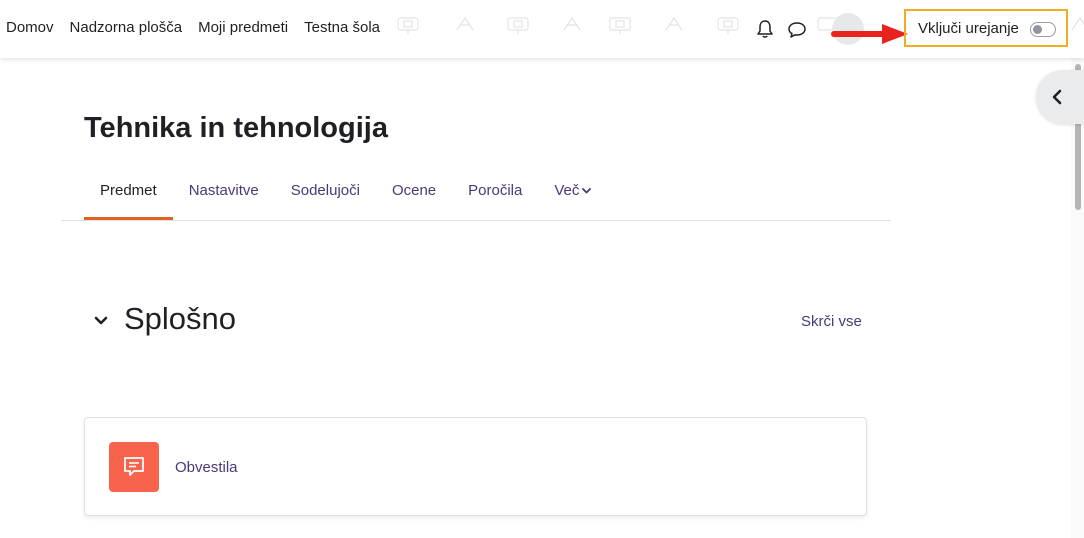 The width and height of the screenshot is (1084, 538). I want to click on message-icon, so click(797, 30).